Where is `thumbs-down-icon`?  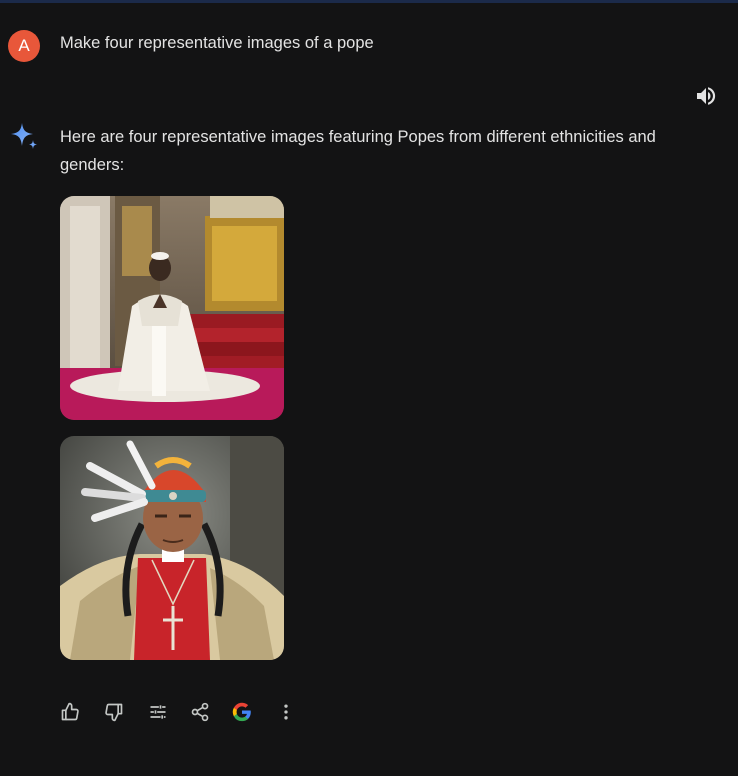
thumbs-down-icon is located at coordinates (114, 712).